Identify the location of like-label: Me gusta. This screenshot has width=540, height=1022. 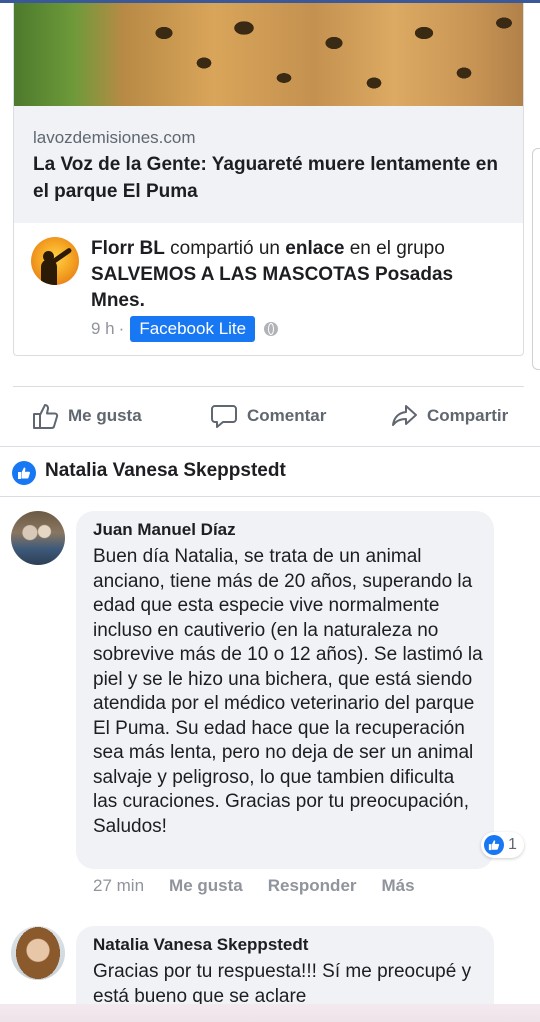
(105, 415).